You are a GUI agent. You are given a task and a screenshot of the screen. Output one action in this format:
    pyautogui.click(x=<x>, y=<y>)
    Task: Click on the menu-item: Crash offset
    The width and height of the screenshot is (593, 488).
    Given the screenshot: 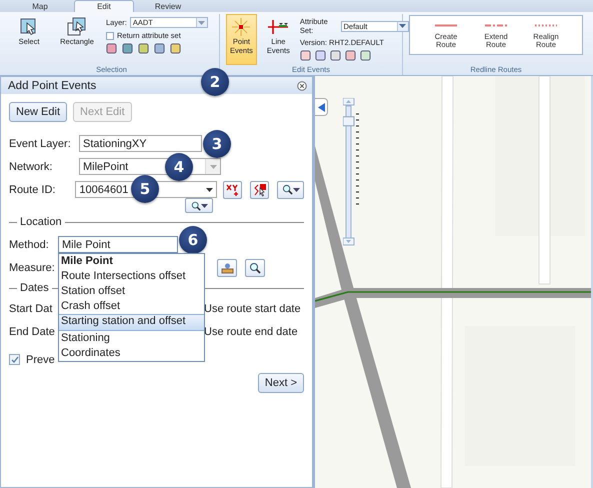 What is the action you would take?
    pyautogui.click(x=131, y=306)
    